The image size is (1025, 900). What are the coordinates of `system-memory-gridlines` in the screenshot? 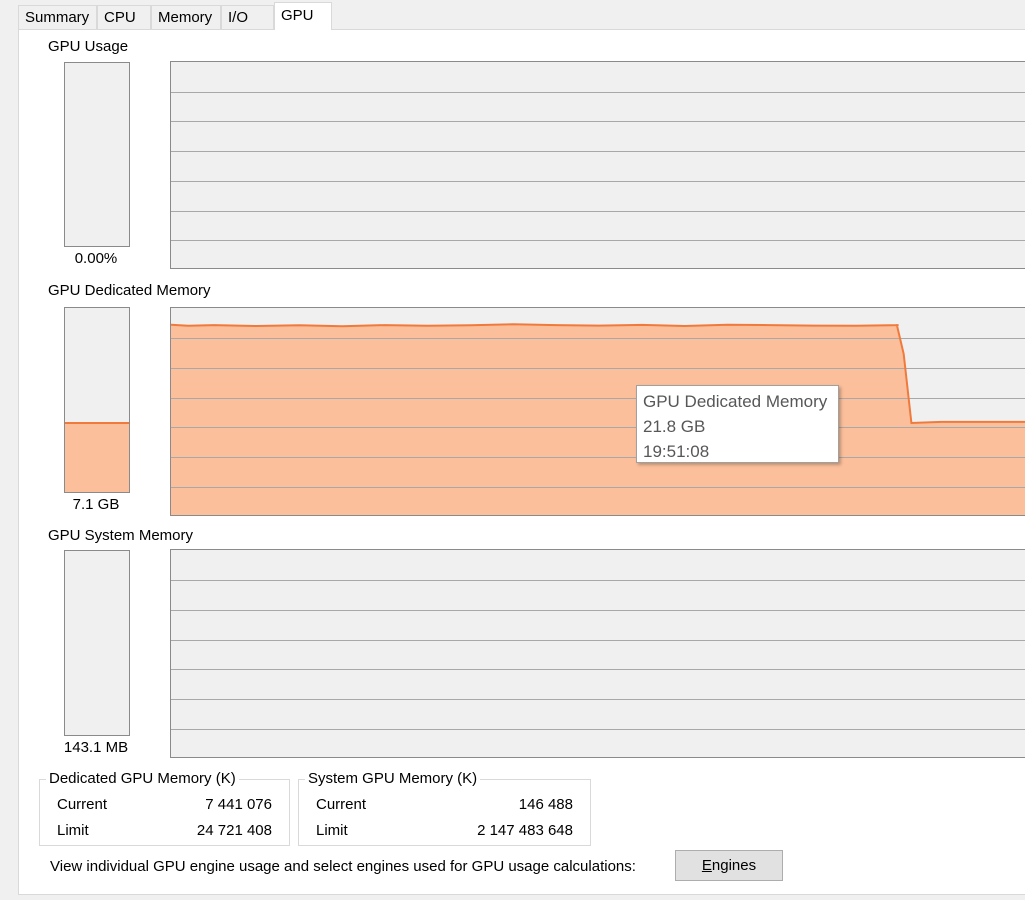 It's located at (598, 655).